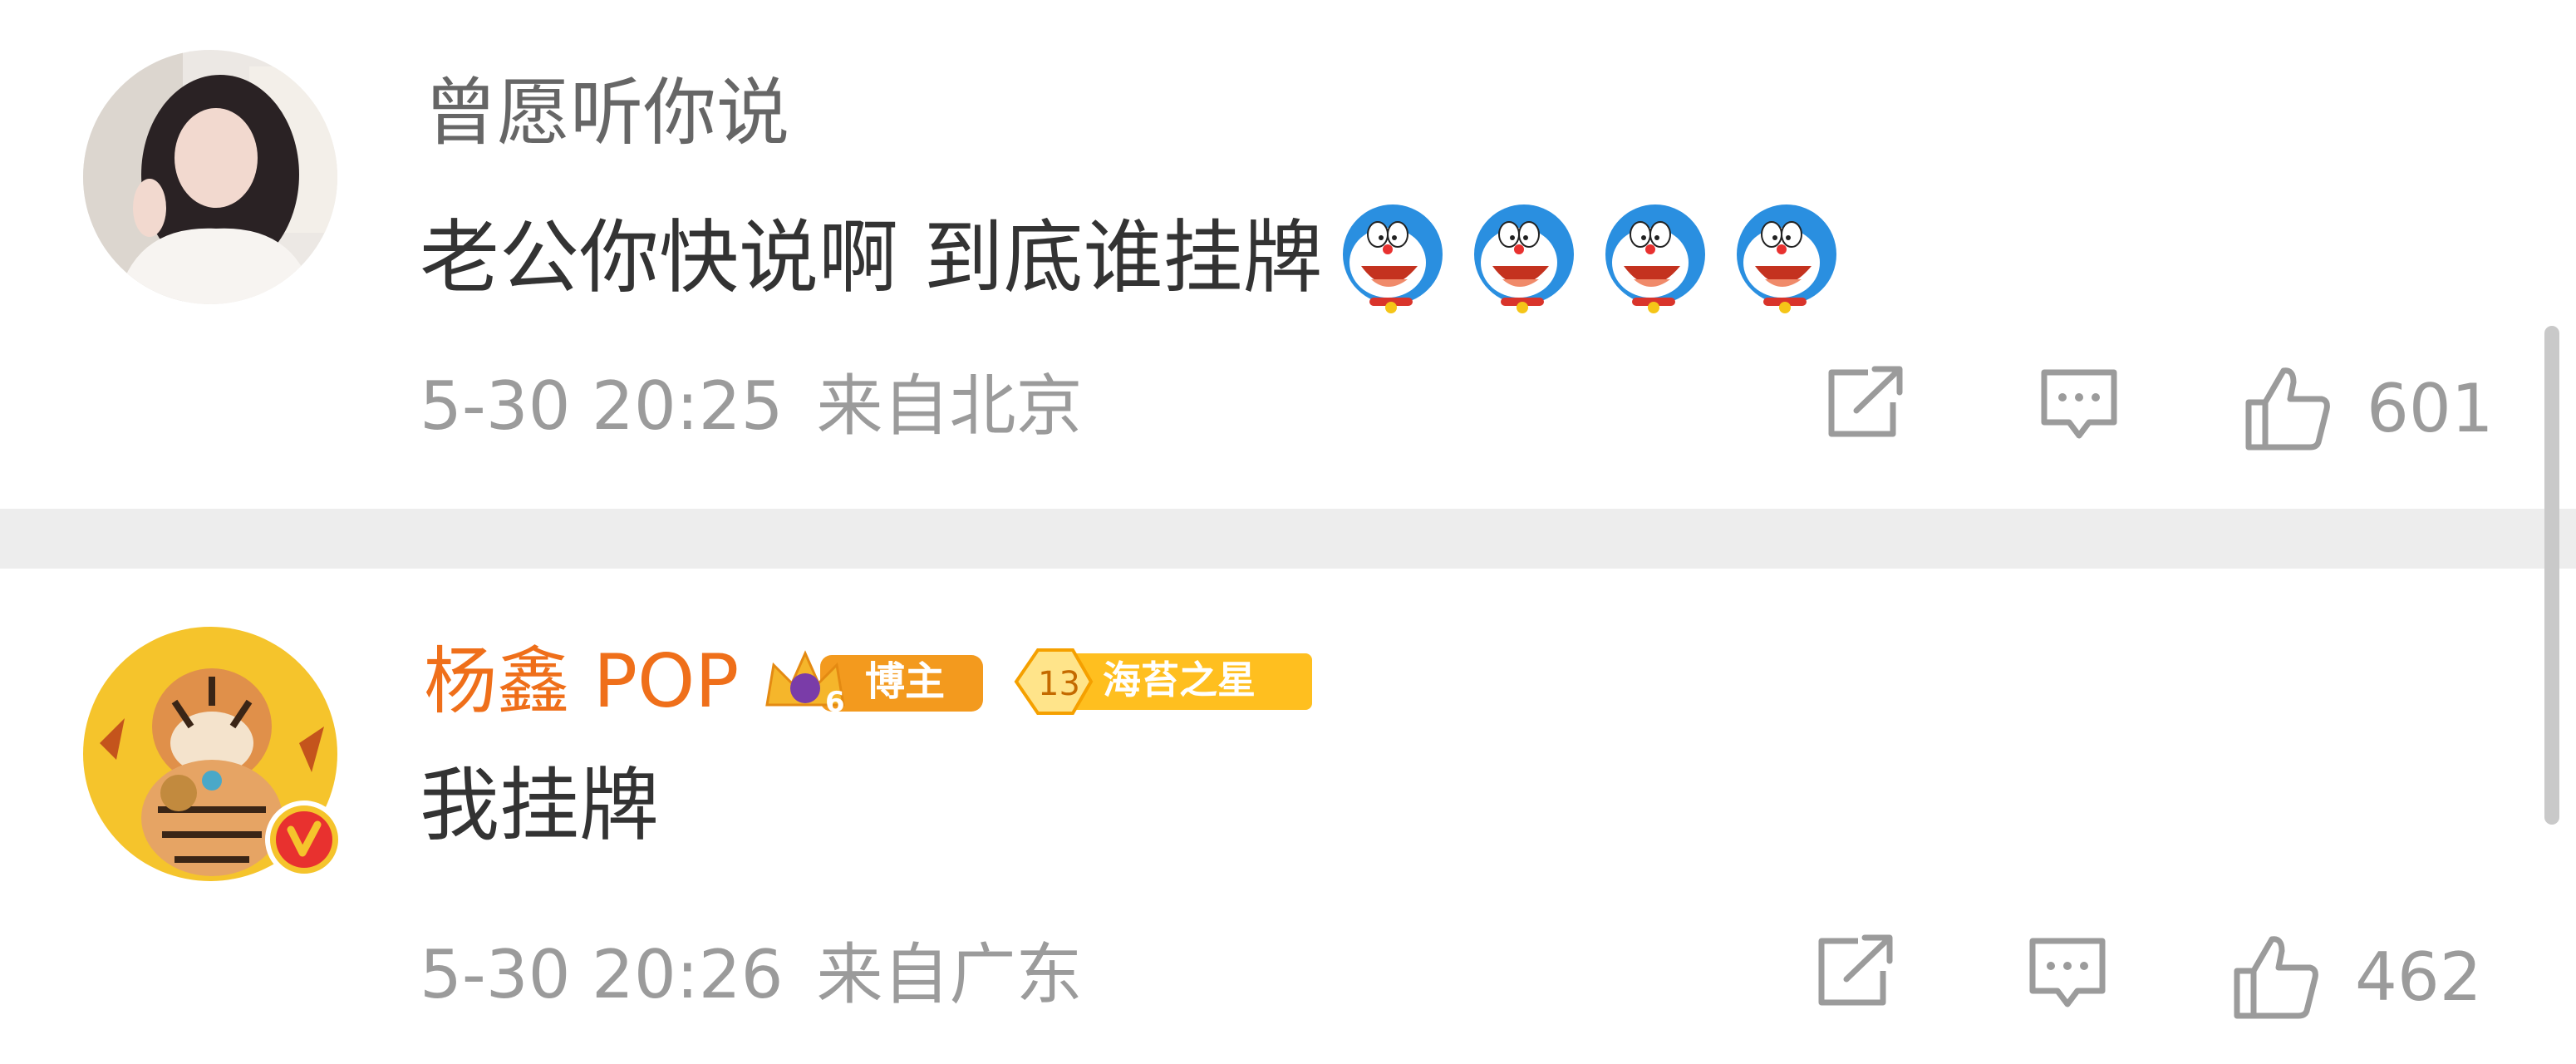 The width and height of the screenshot is (2576, 1064). Describe the element at coordinates (606, 113) in the screenshot. I see `username: 曾愿听你说` at that location.